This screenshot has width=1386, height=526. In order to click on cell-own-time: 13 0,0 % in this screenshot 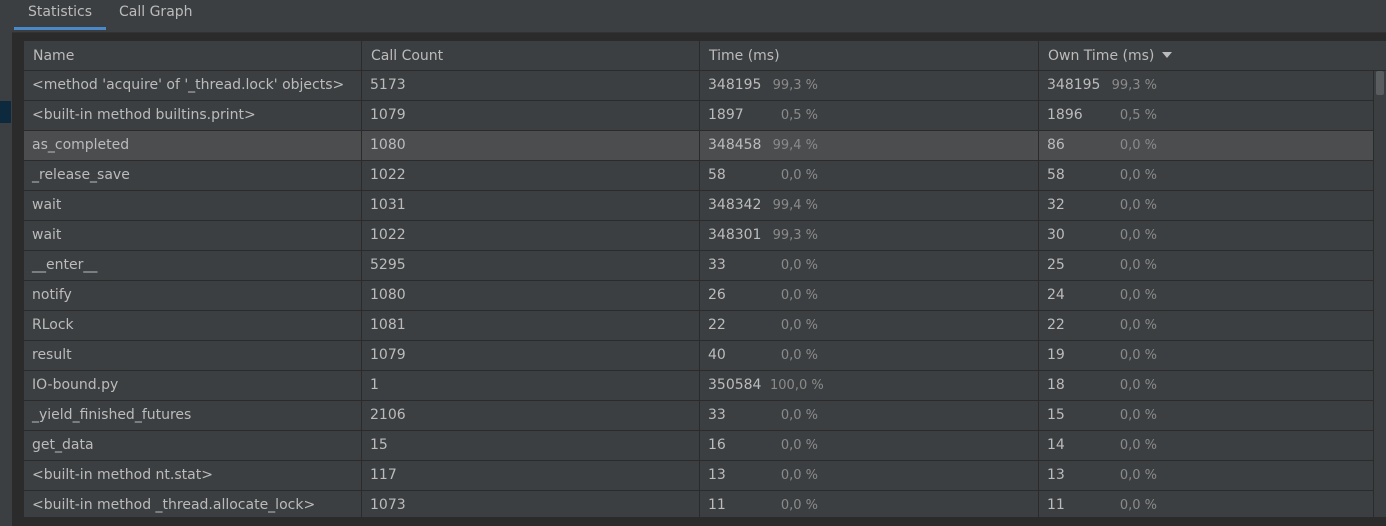, I will do `click(1206, 475)`.